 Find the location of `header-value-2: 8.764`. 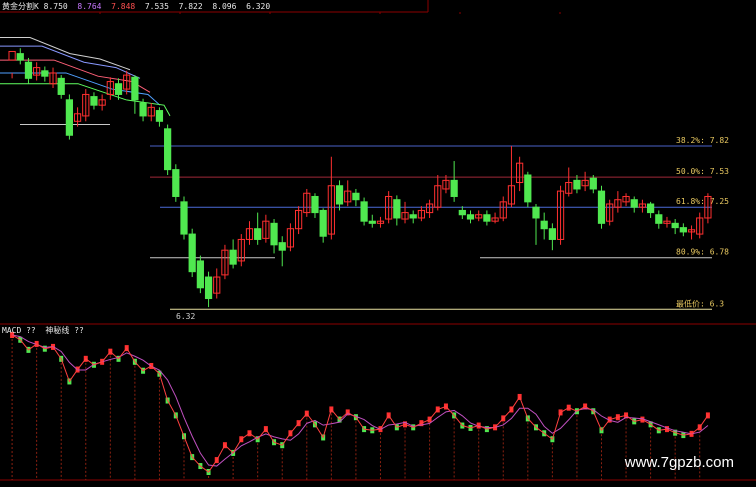

header-value-2: 8.764 is located at coordinates (89, 6).